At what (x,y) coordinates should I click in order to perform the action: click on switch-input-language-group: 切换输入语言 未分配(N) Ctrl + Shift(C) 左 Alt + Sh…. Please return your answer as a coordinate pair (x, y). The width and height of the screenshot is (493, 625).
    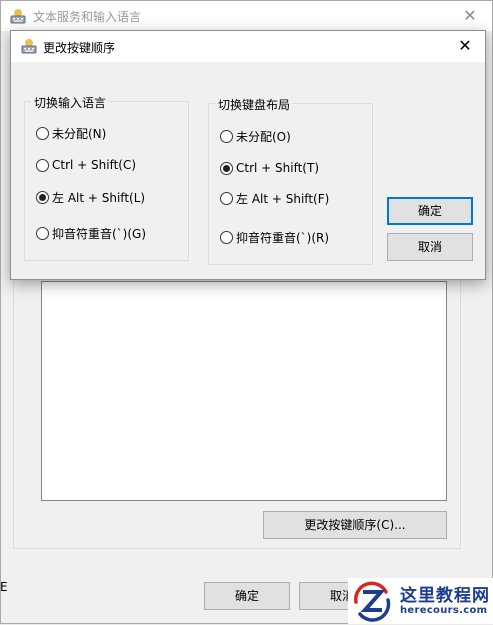
    Looking at the image, I should click on (106, 177).